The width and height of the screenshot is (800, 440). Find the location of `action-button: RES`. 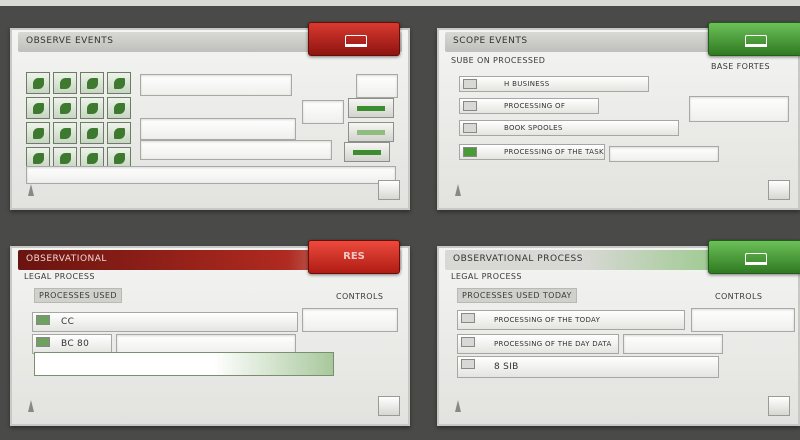

action-button: RES is located at coordinates (354, 257).